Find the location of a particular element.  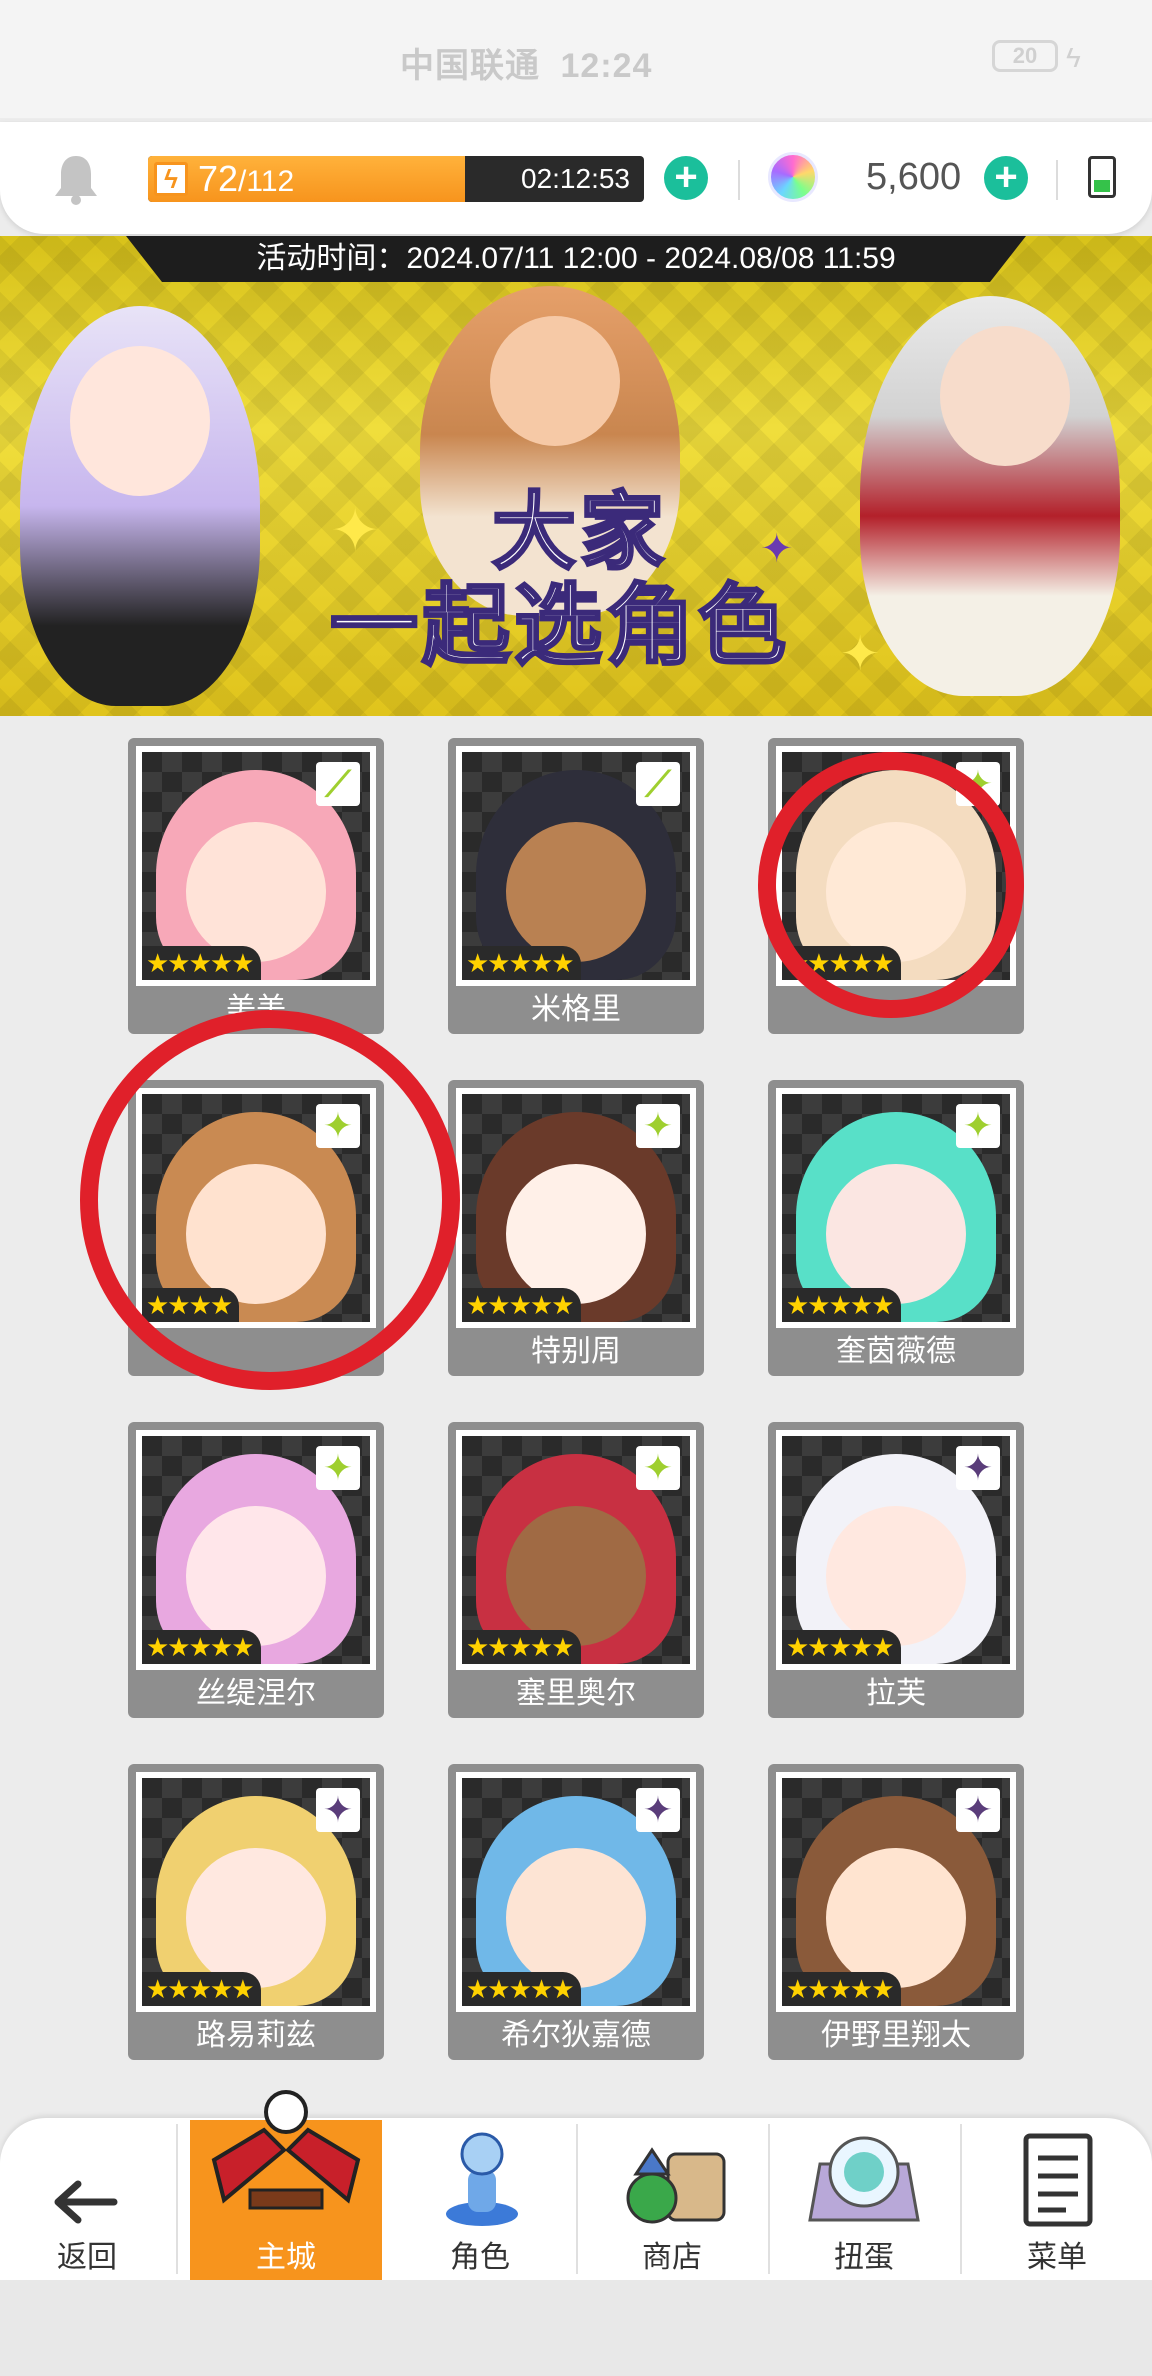

character-name: 米格里 is located at coordinates (576, 1009).